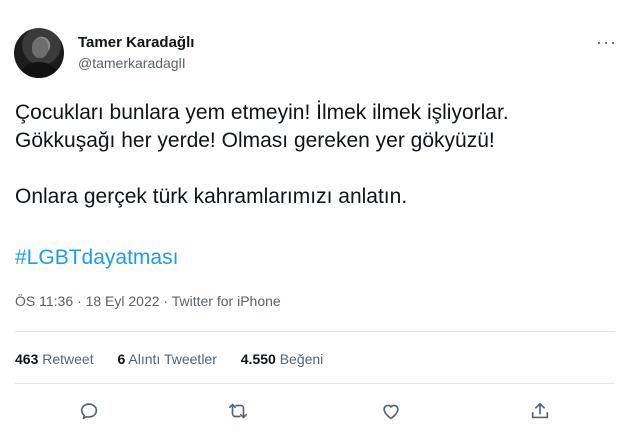 The image size is (640, 445). I want to click on retweet-stat: 463 Retweet, so click(54, 359).